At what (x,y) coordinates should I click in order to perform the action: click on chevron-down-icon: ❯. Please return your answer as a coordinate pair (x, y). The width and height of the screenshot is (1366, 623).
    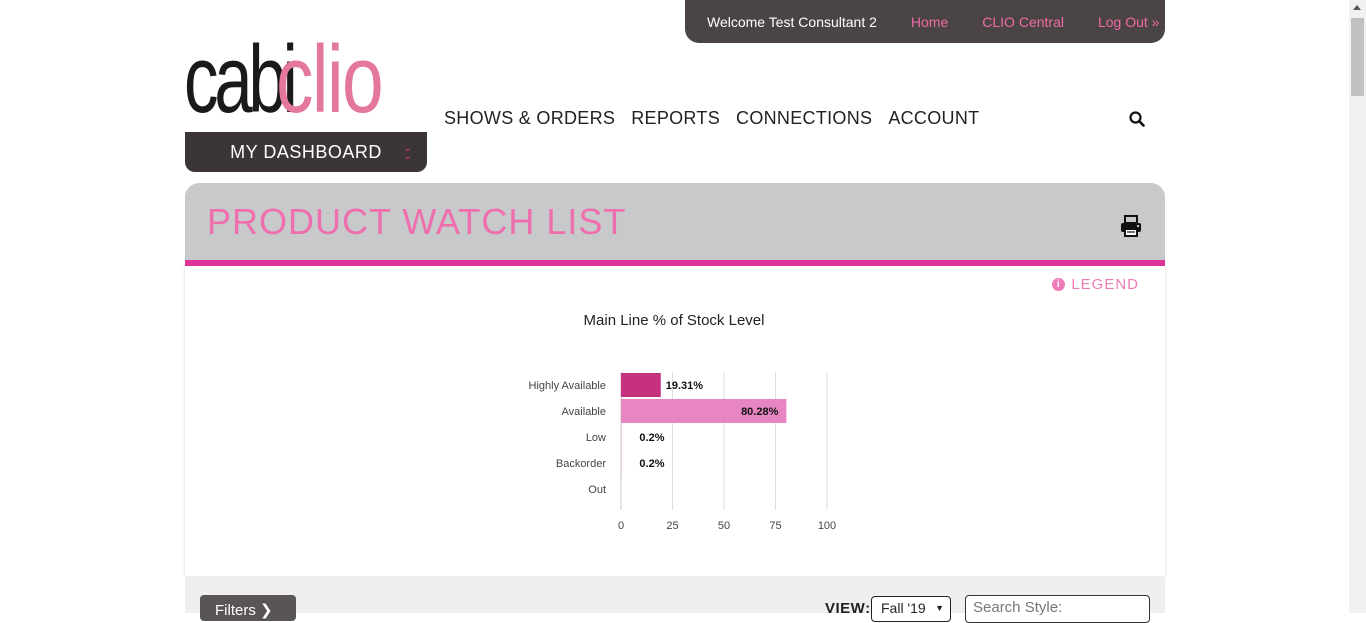
    Looking at the image, I should click on (266, 610).